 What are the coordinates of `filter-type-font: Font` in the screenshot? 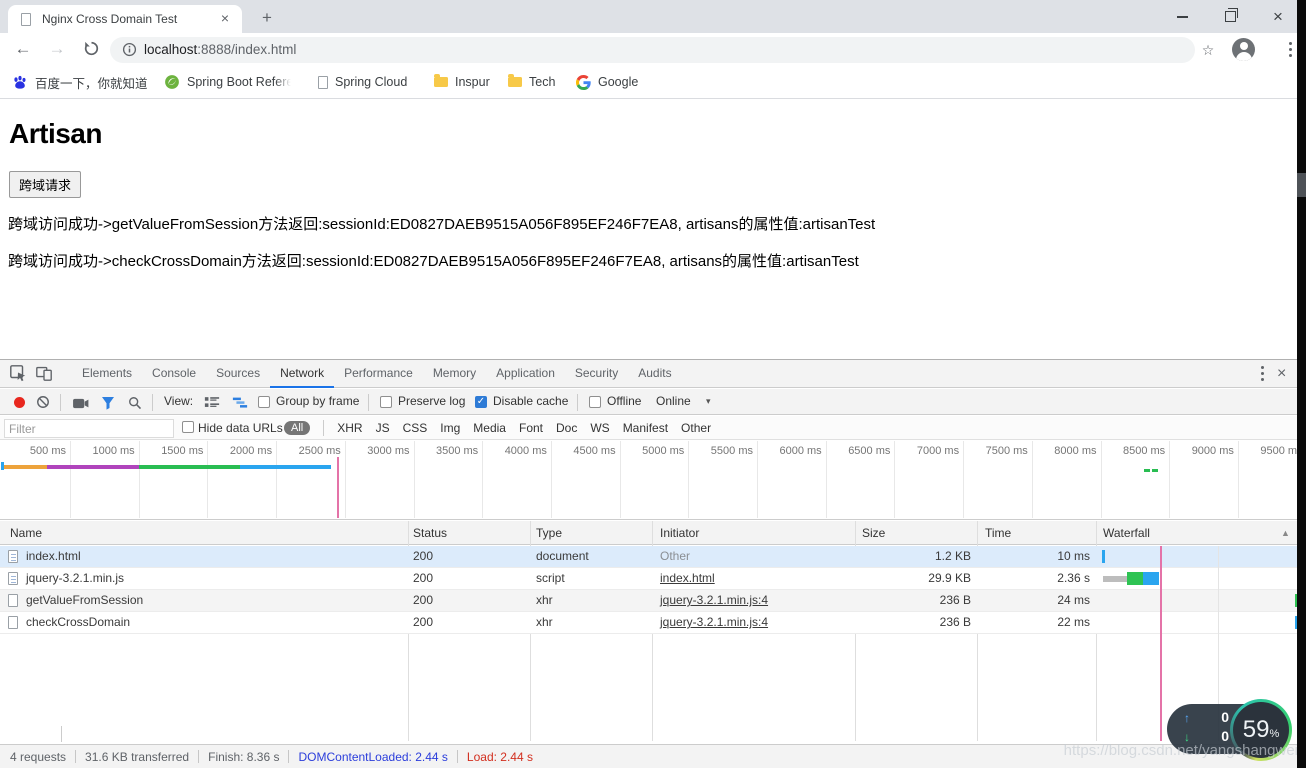 It's located at (531, 428).